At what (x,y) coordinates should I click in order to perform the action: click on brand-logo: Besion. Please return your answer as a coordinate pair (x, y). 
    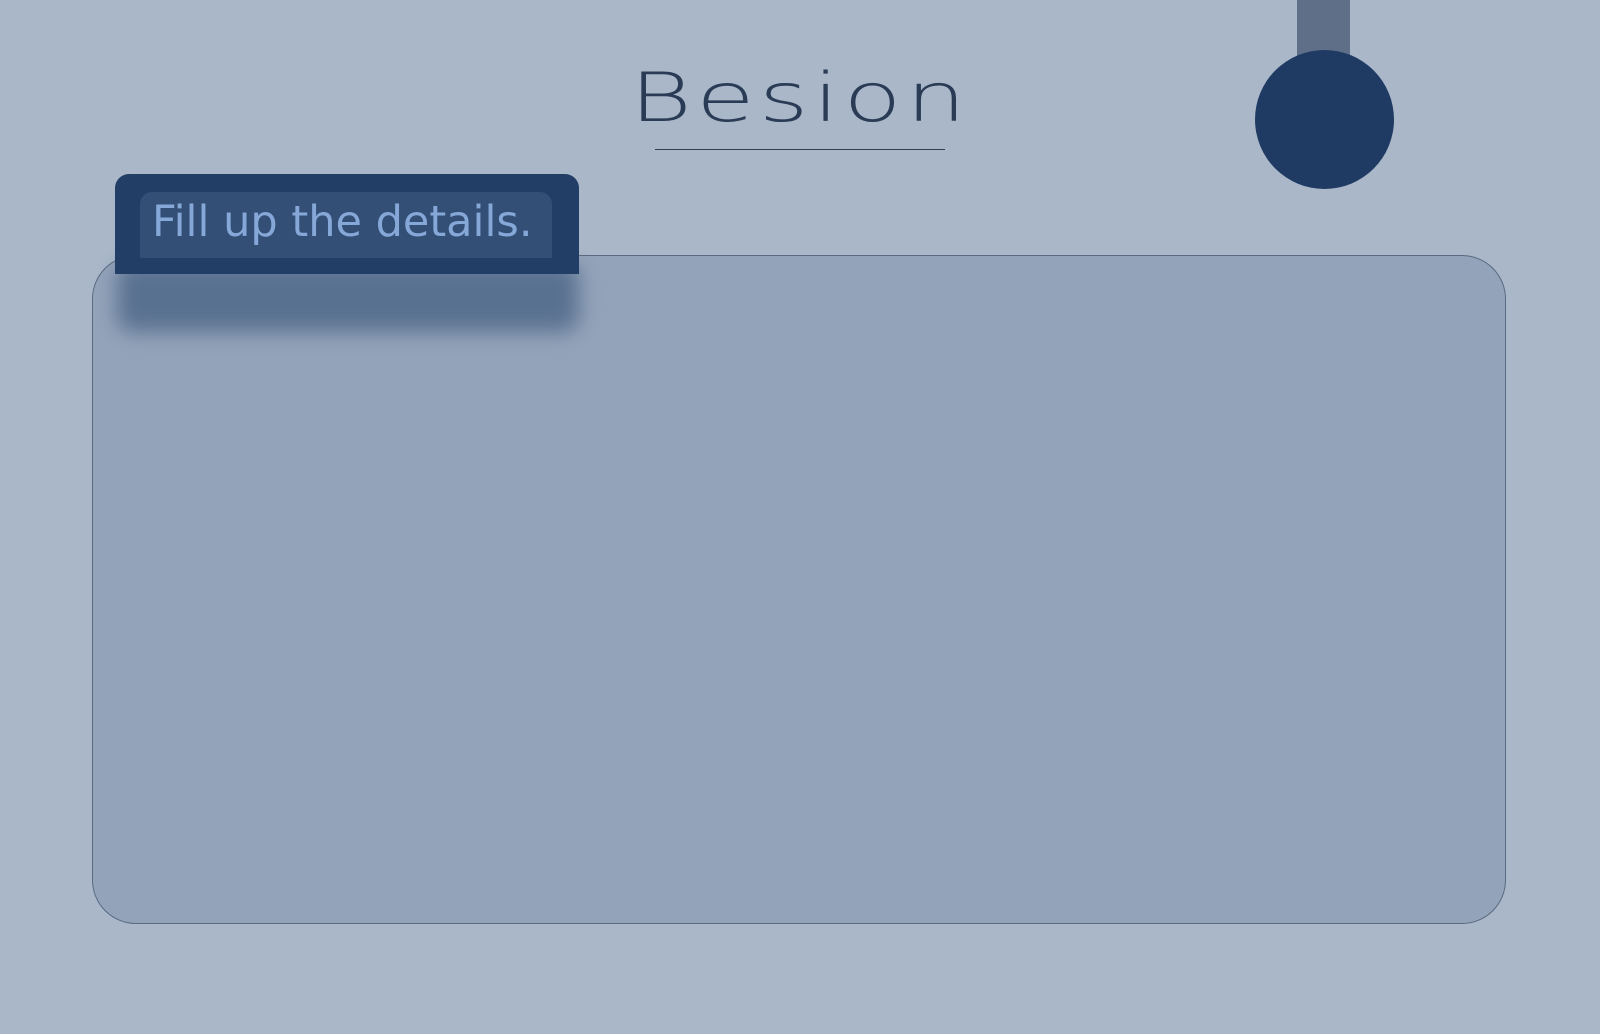
    Looking at the image, I should click on (800, 98).